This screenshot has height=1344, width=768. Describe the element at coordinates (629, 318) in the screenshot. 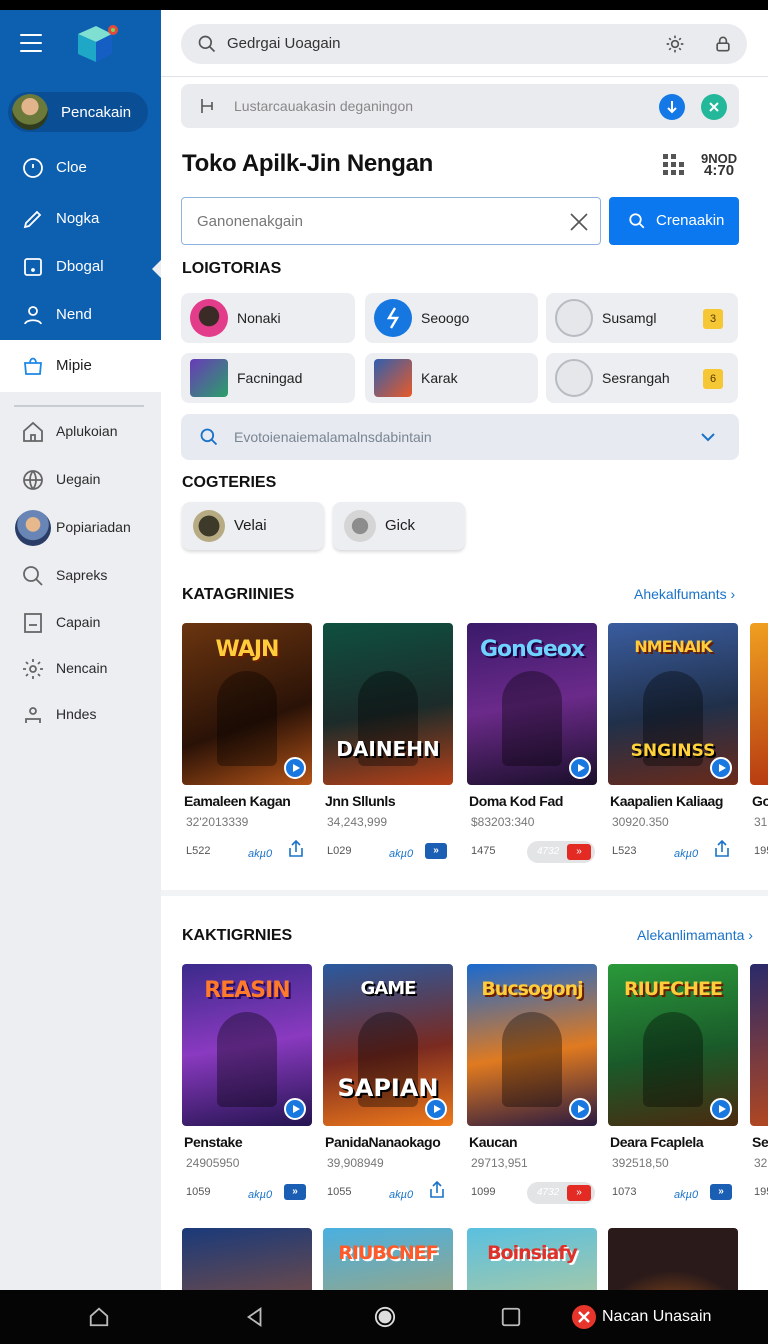

I see `chip-label: Susamgl` at that location.